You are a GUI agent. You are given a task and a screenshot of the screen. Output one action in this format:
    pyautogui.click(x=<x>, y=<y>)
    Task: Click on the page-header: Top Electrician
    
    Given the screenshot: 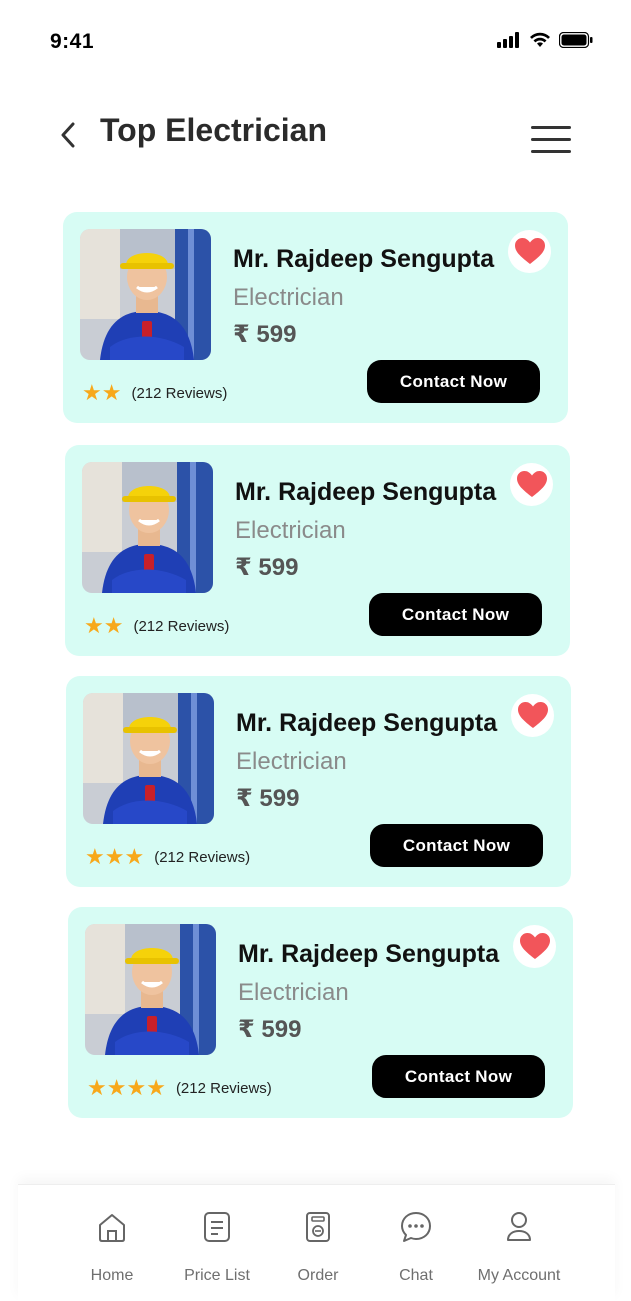 What is the action you would take?
    pyautogui.click(x=315, y=135)
    